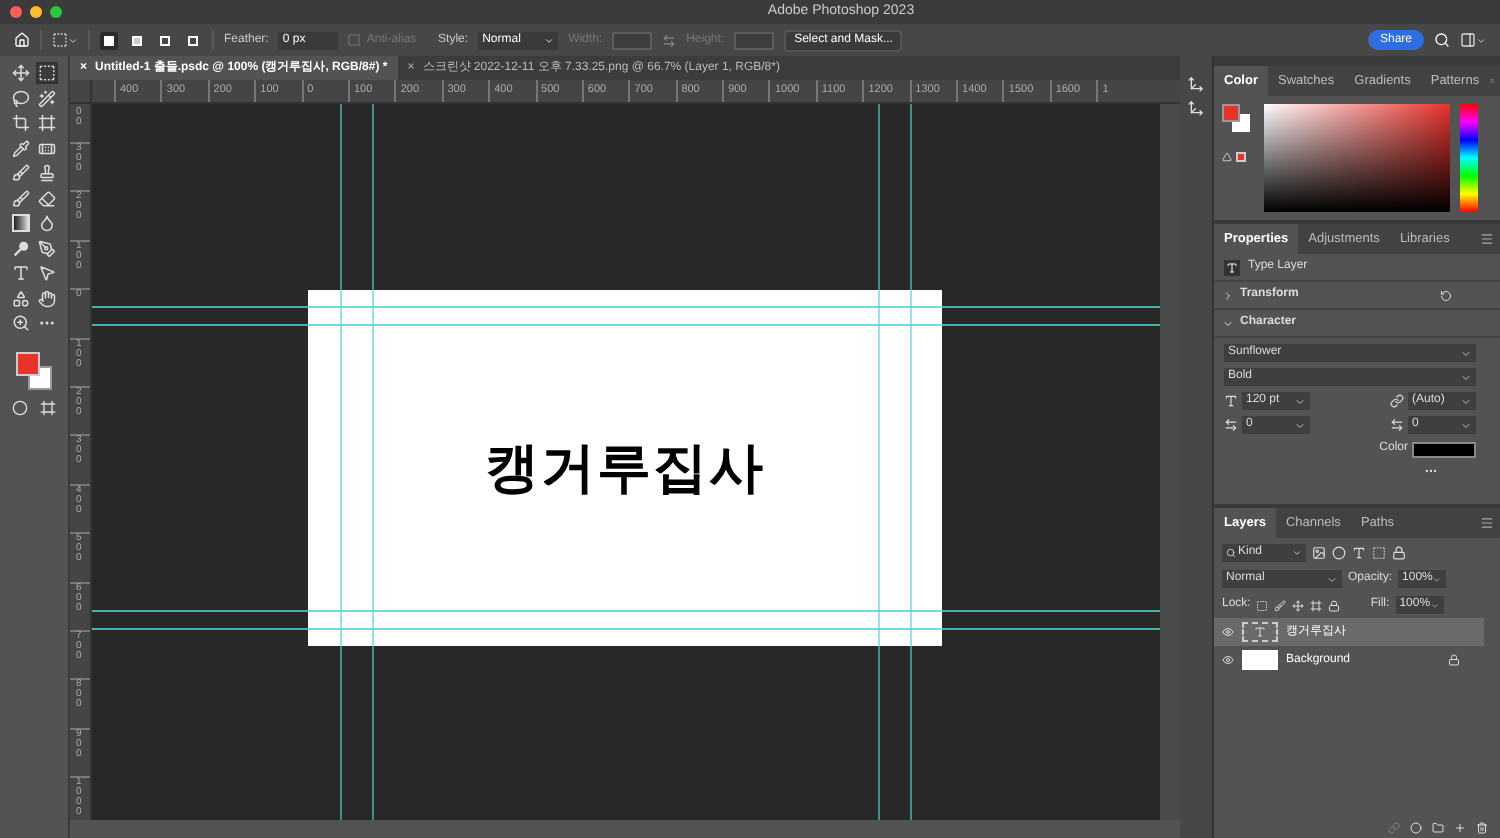 Image resolution: width=1500 pixels, height=838 pixels. I want to click on eraser-icon, so click(47, 198).